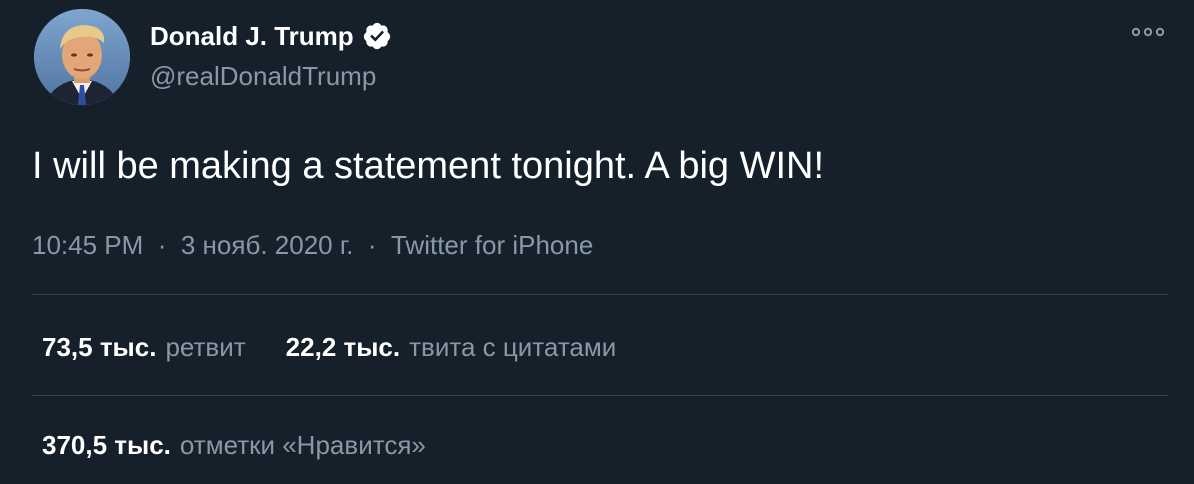 The width and height of the screenshot is (1194, 484). What do you see at coordinates (106, 445) in the screenshot?
I see `likes-count: 370,5 тыс.` at bounding box center [106, 445].